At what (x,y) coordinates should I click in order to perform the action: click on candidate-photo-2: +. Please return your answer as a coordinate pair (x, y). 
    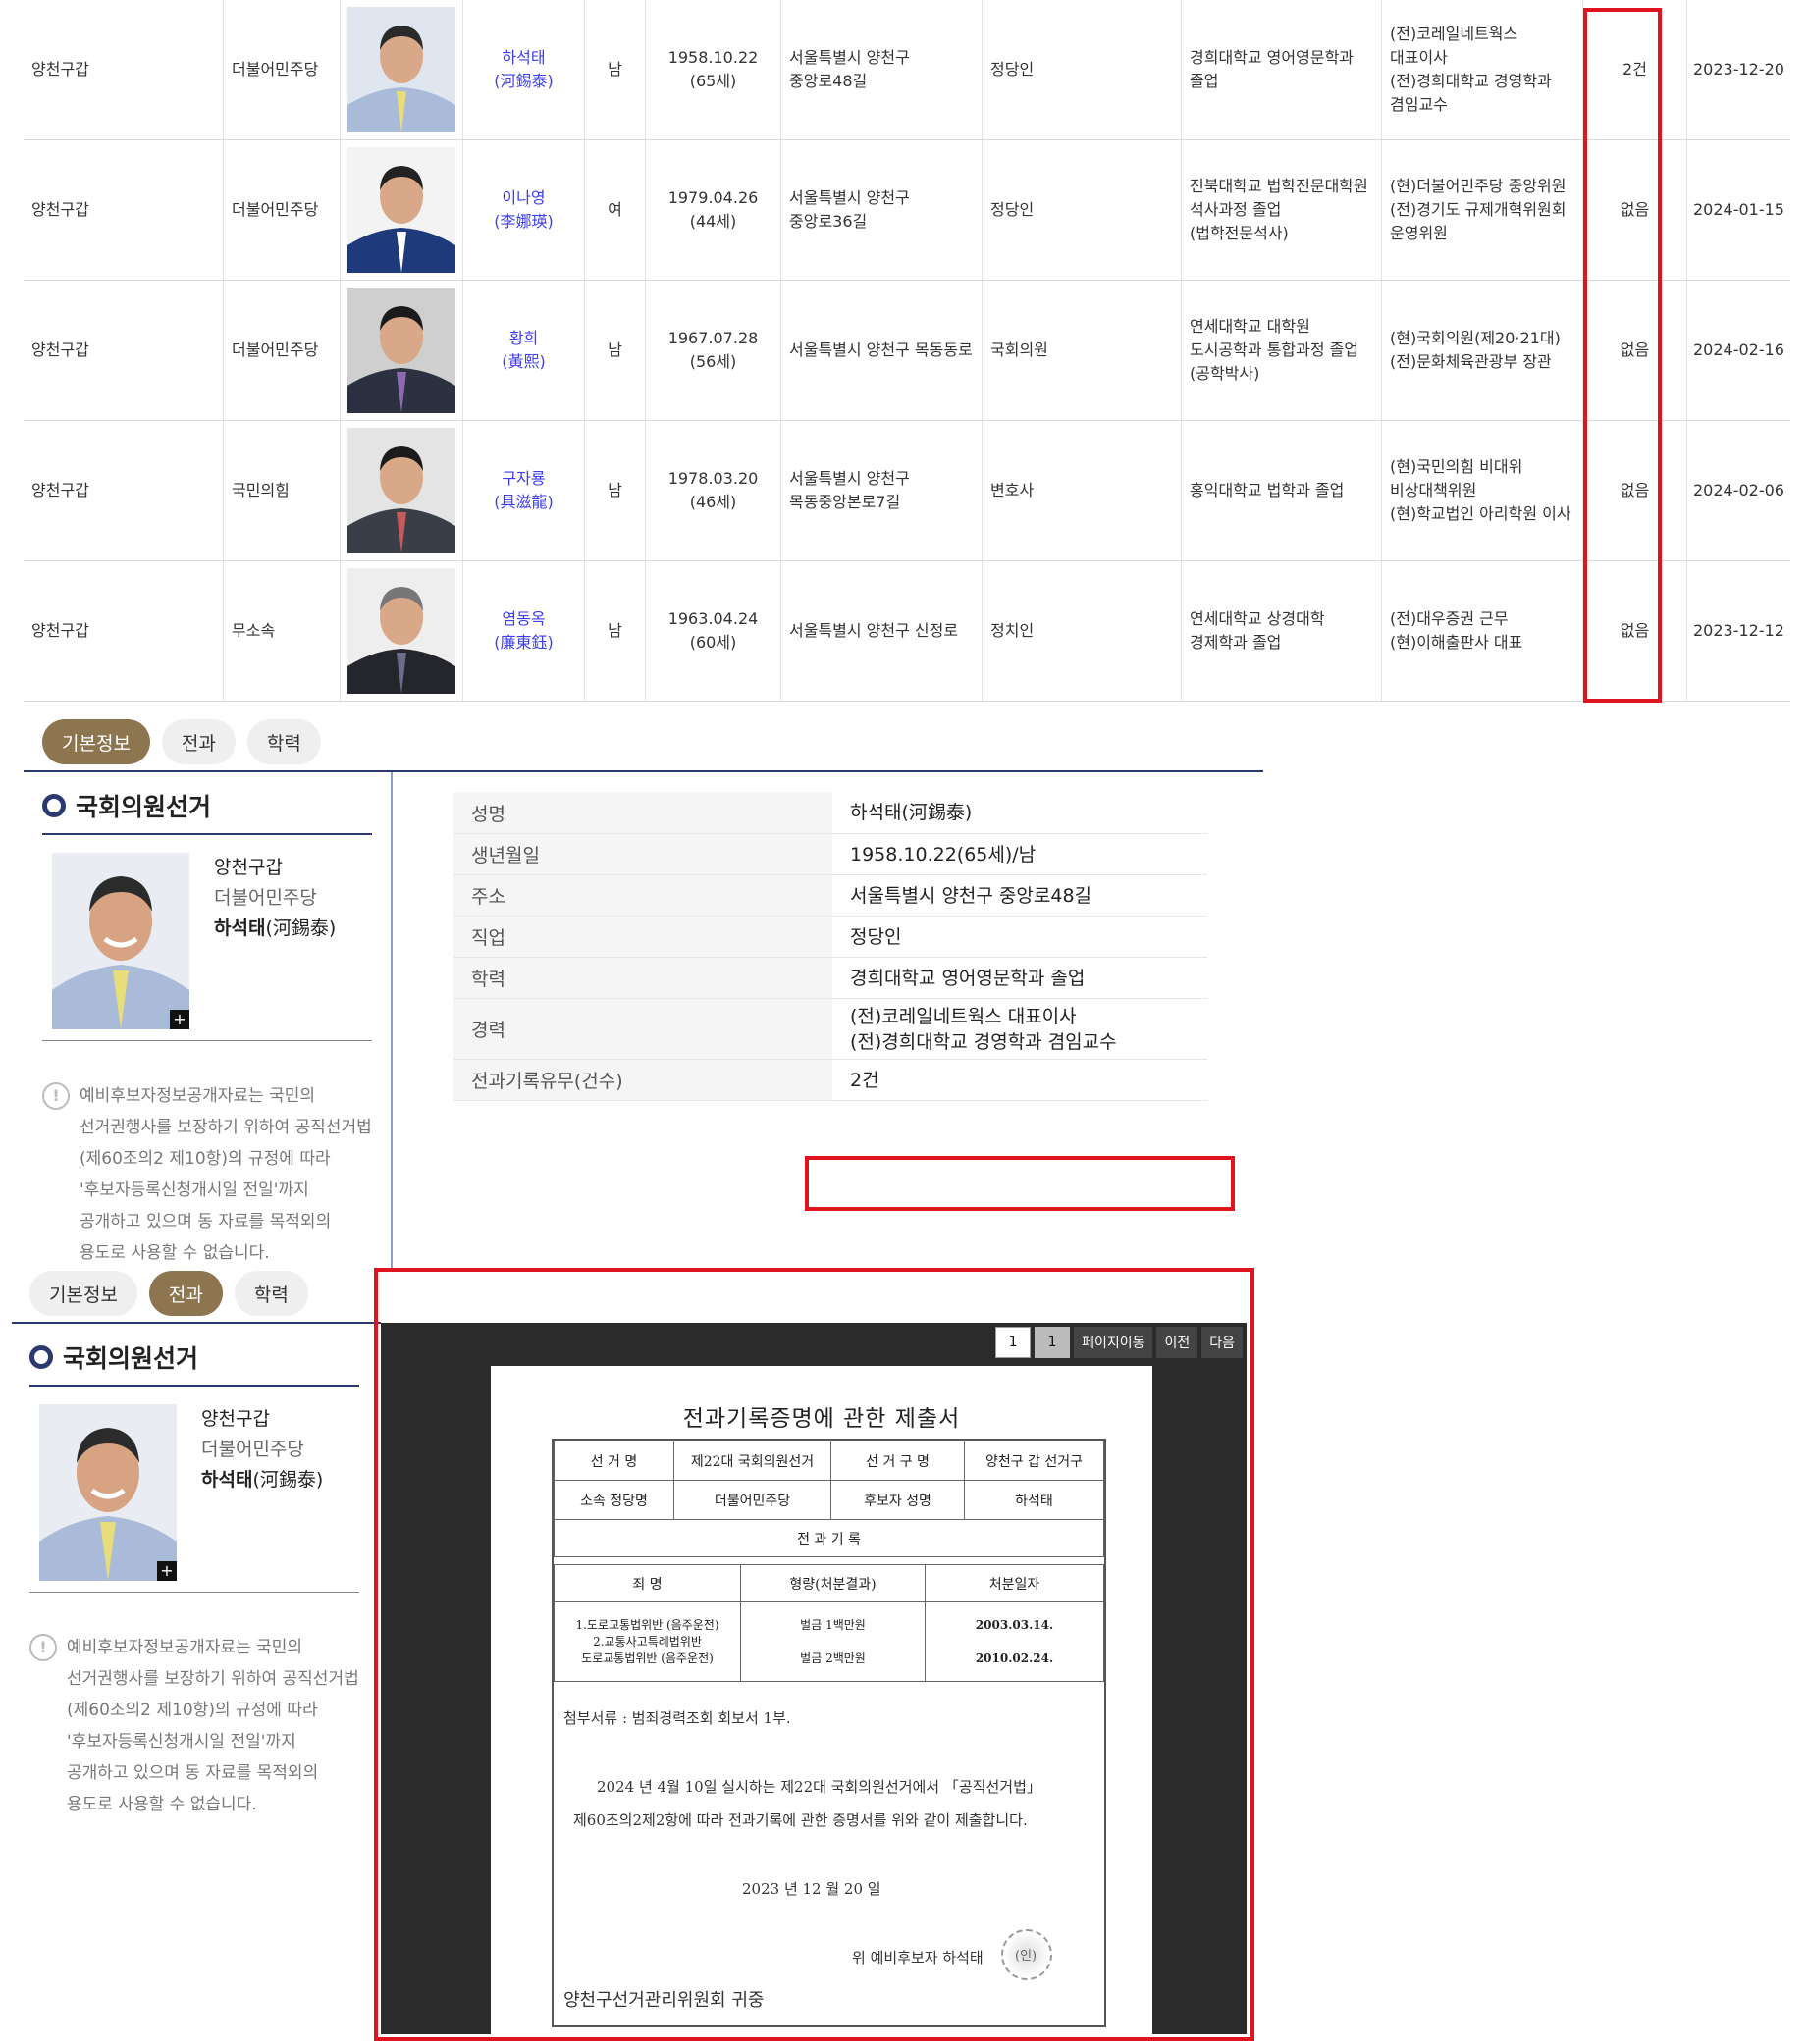
    Looking at the image, I should click on (108, 1492).